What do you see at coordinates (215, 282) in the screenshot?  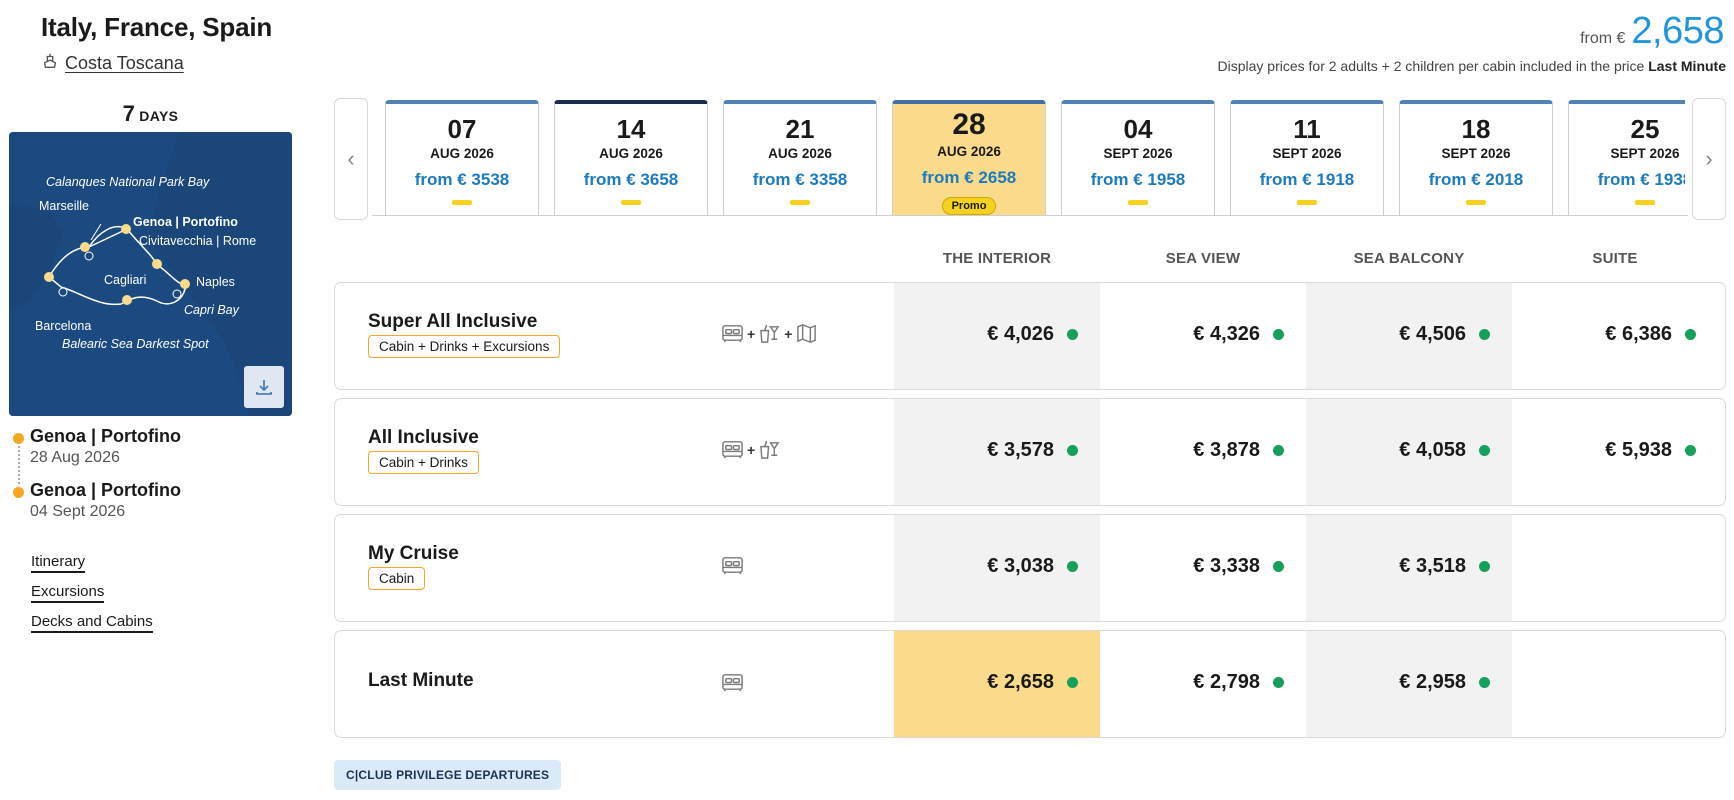 I see `map-label-naples: Naples` at bounding box center [215, 282].